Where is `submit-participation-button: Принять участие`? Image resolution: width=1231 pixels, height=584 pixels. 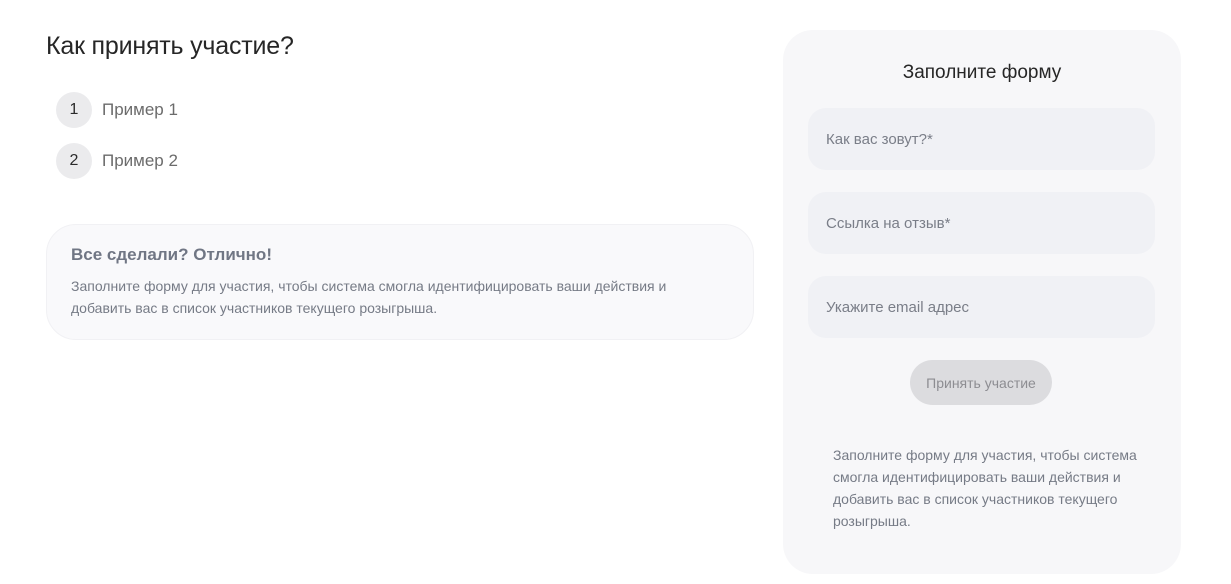
submit-participation-button: Принять участие is located at coordinates (981, 382).